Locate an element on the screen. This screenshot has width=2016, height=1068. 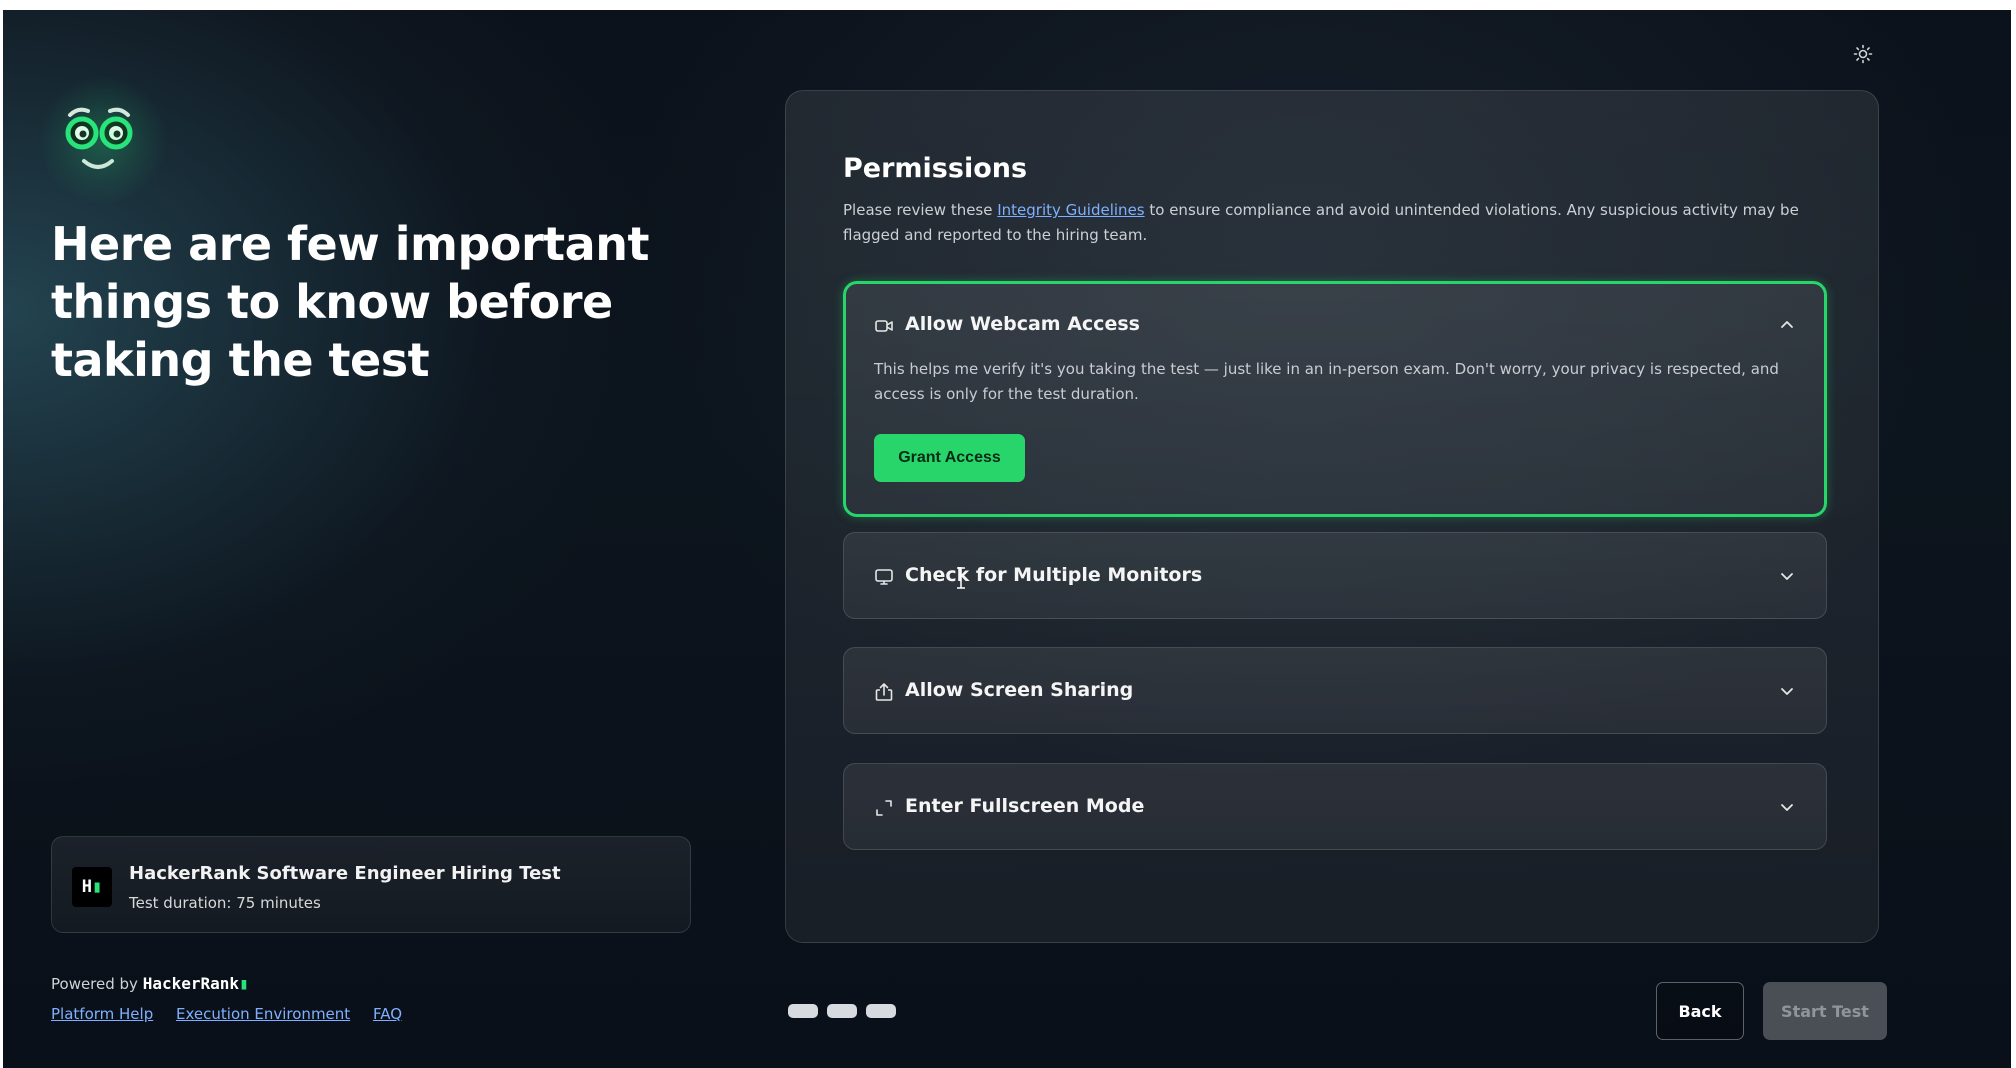
mascot-logo is located at coordinates (103, 140).